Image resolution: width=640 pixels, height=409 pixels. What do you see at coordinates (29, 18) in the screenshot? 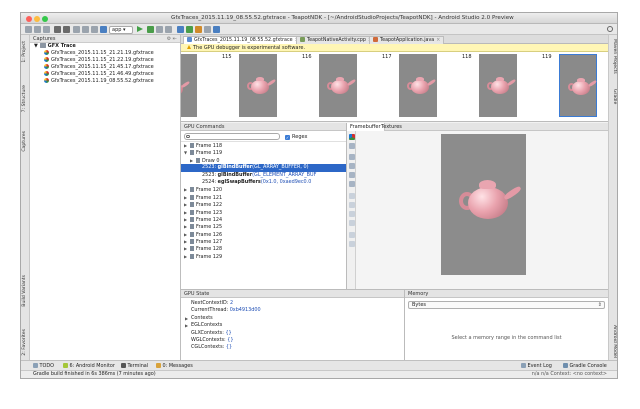
I see `close-window-button` at bounding box center [29, 18].